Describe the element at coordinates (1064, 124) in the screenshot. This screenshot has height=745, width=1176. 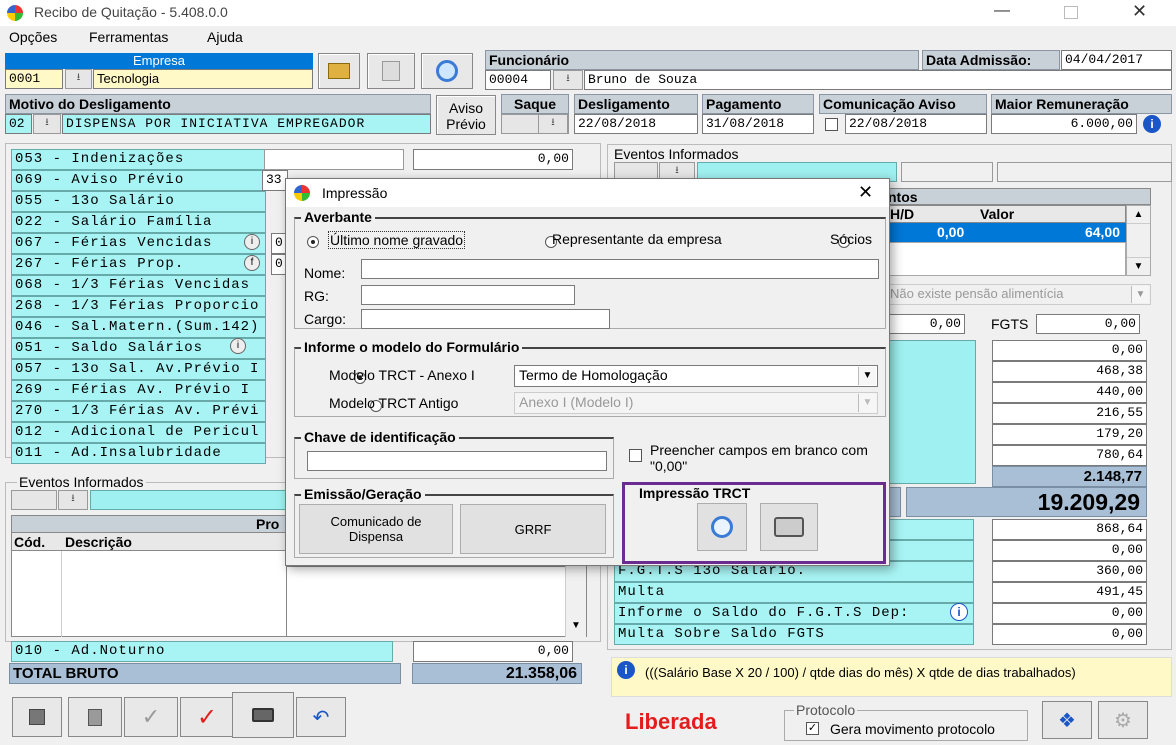
I see `maior-remuneracao-value: 6.000,00` at that location.